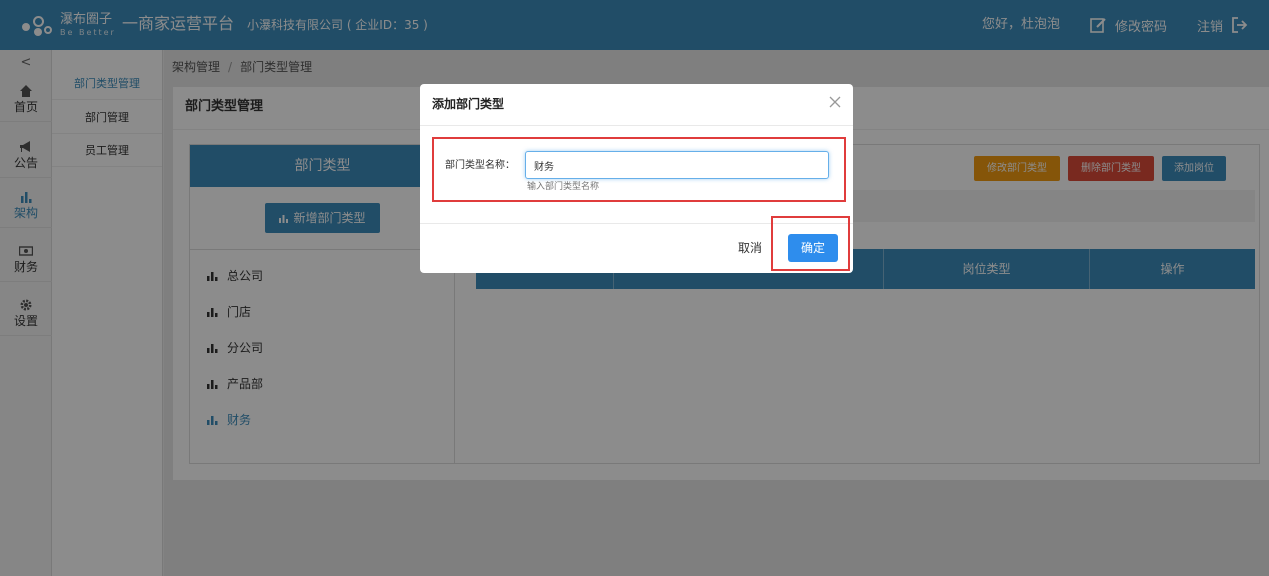 The height and width of the screenshot is (576, 1269). What do you see at coordinates (813, 248) in the screenshot?
I see `confirm-button: 确定` at bounding box center [813, 248].